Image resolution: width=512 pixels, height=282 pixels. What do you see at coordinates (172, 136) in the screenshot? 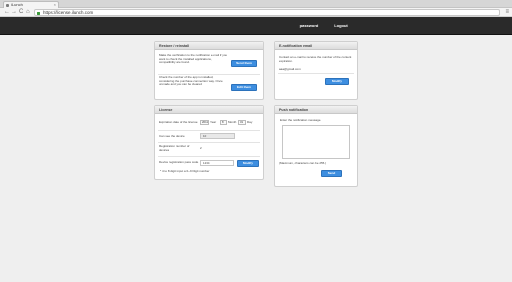
I see `device-label: Can see the device` at bounding box center [172, 136].